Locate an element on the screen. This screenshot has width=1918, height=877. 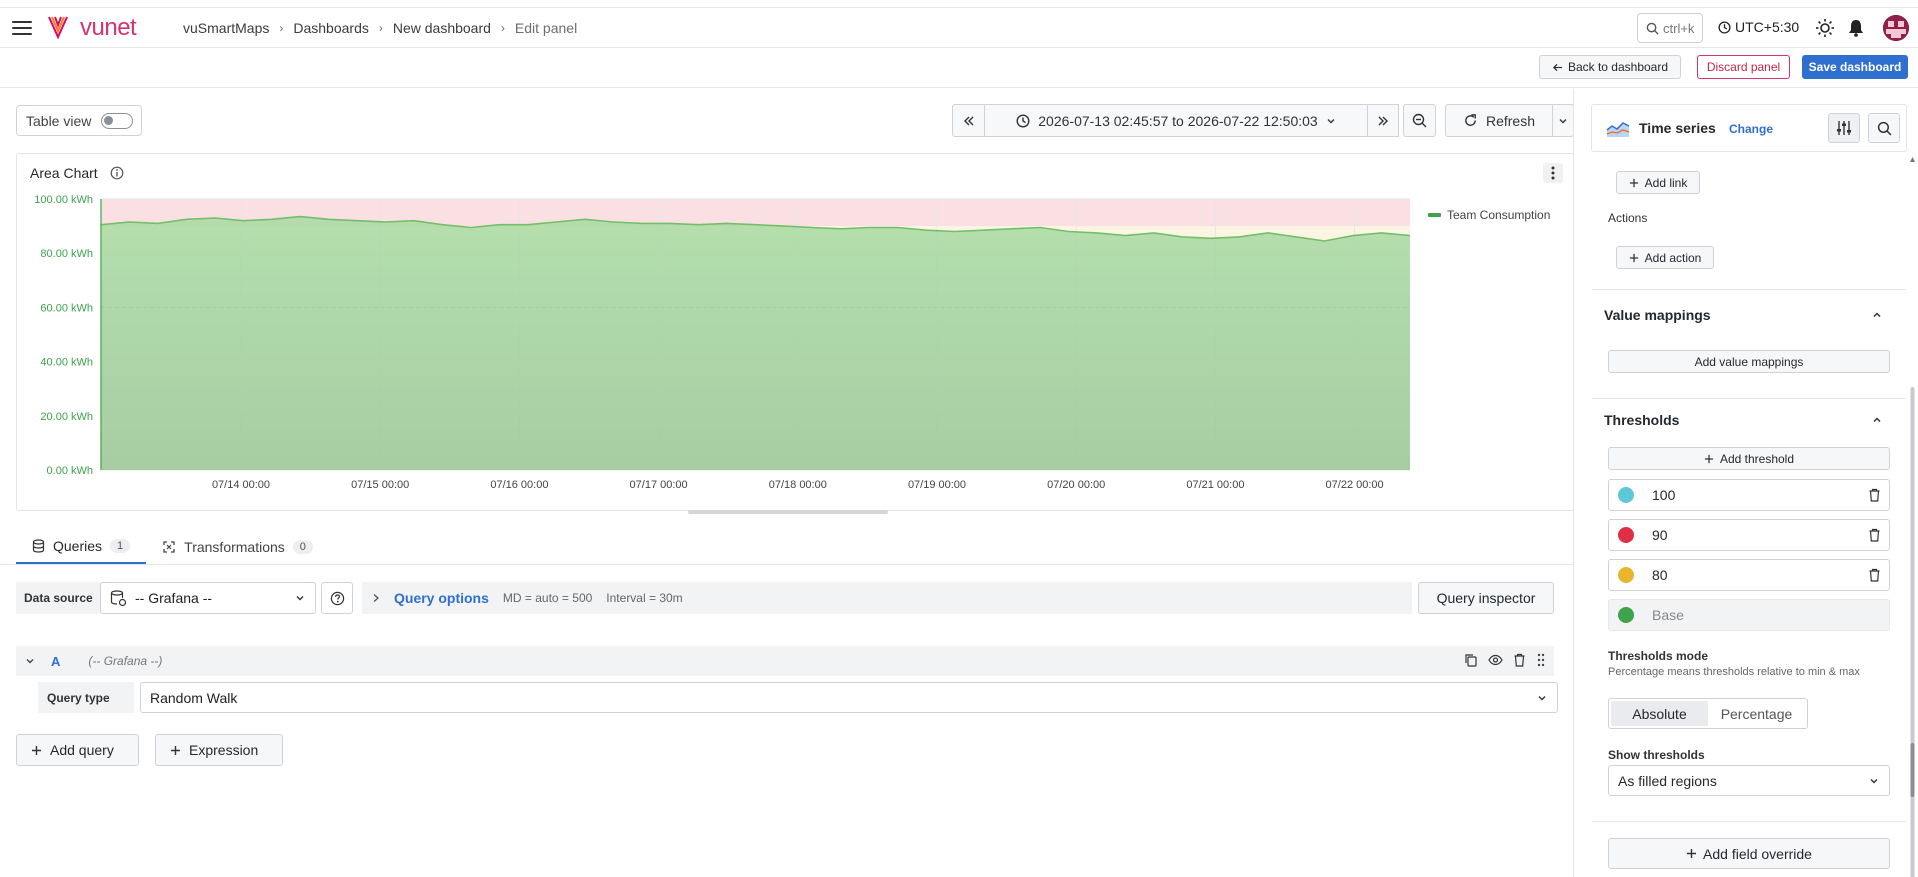
tab-transformations: Transformations 0 is located at coordinates (237, 546).